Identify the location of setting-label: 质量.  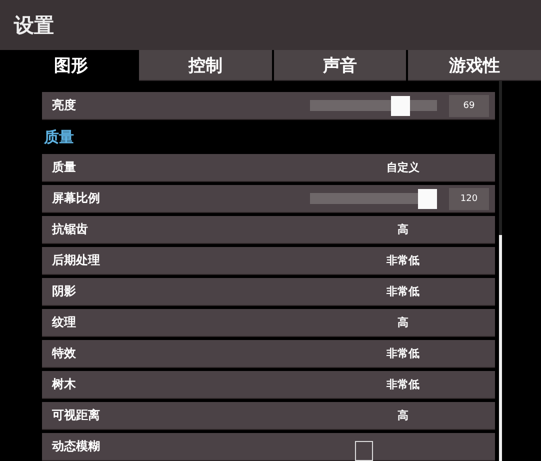
(64, 167).